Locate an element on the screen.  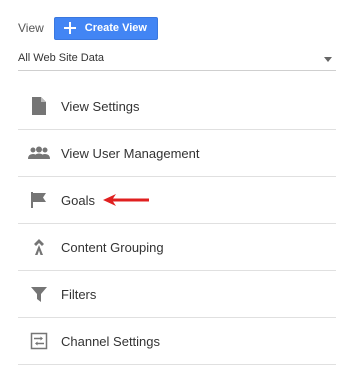
menu-item-view-user-management: View User Management is located at coordinates (177, 153).